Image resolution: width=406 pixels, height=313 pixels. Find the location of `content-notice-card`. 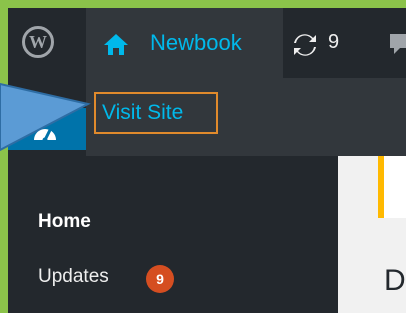

content-notice-card is located at coordinates (392, 187).